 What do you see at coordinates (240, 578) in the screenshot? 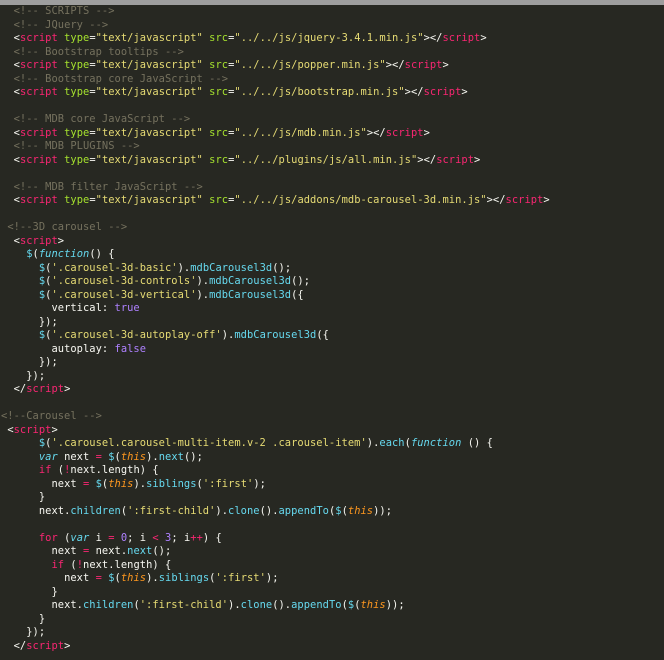
I see `code-token: ':first'` at bounding box center [240, 578].